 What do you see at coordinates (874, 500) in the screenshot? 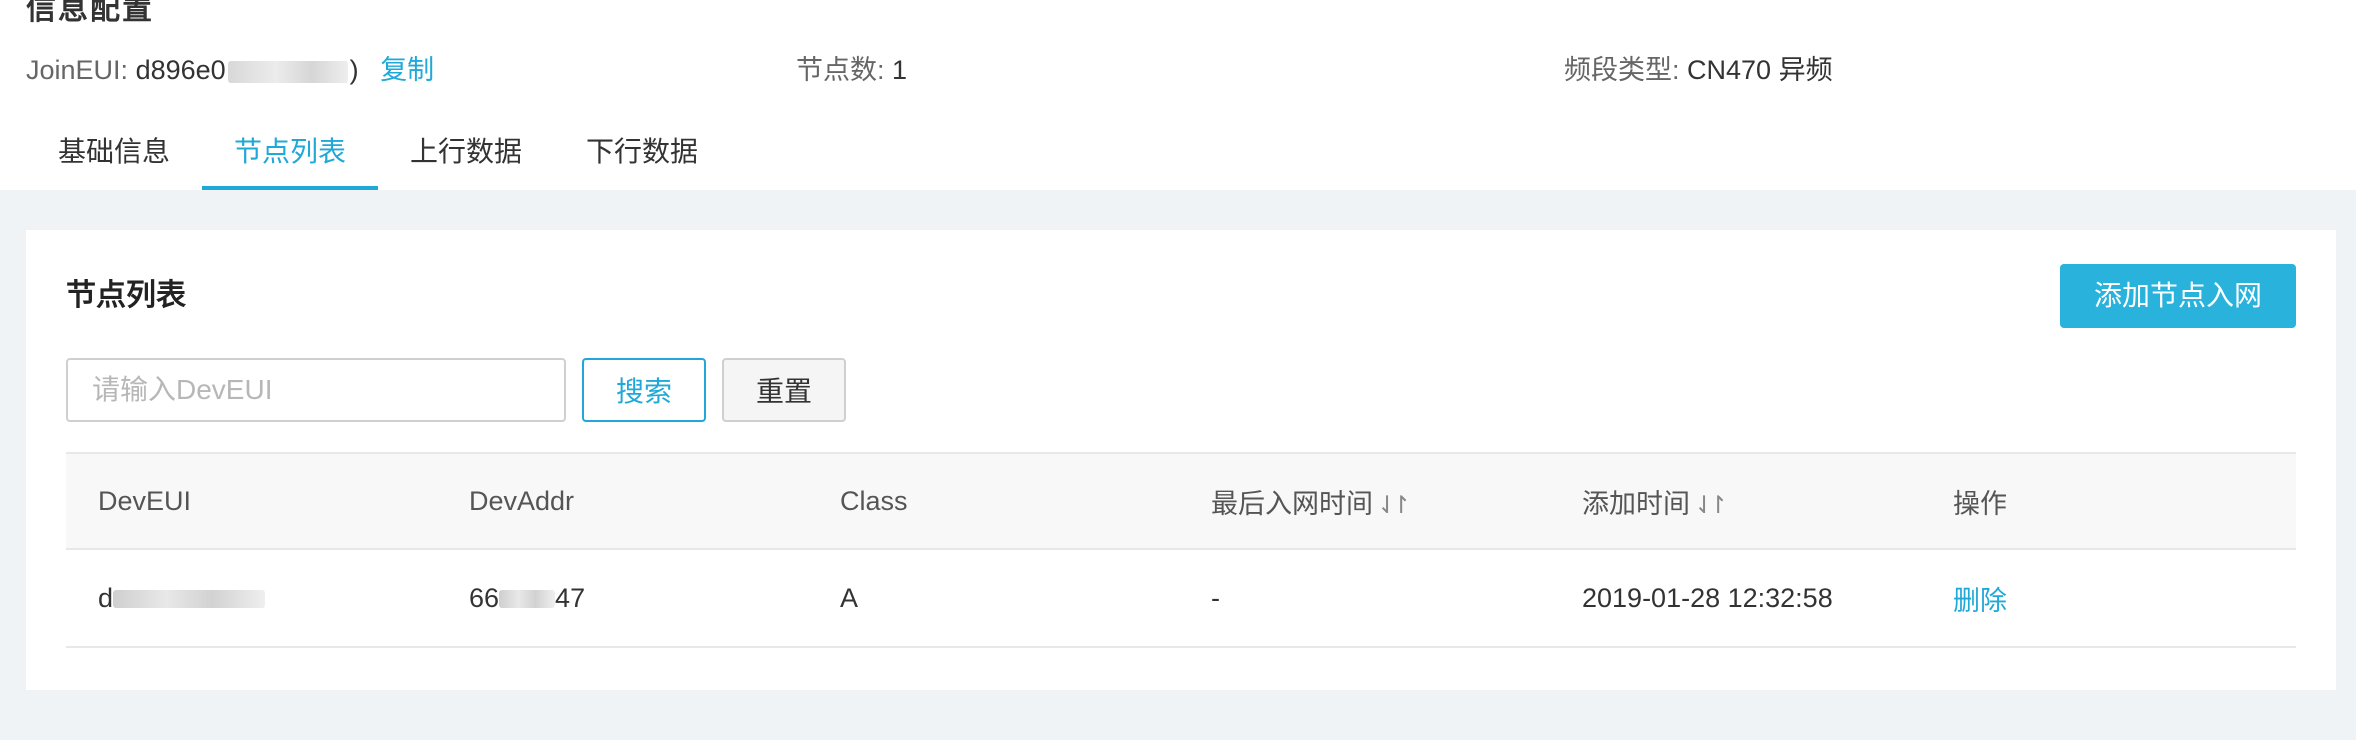
I see `column-header-class: Class` at bounding box center [874, 500].